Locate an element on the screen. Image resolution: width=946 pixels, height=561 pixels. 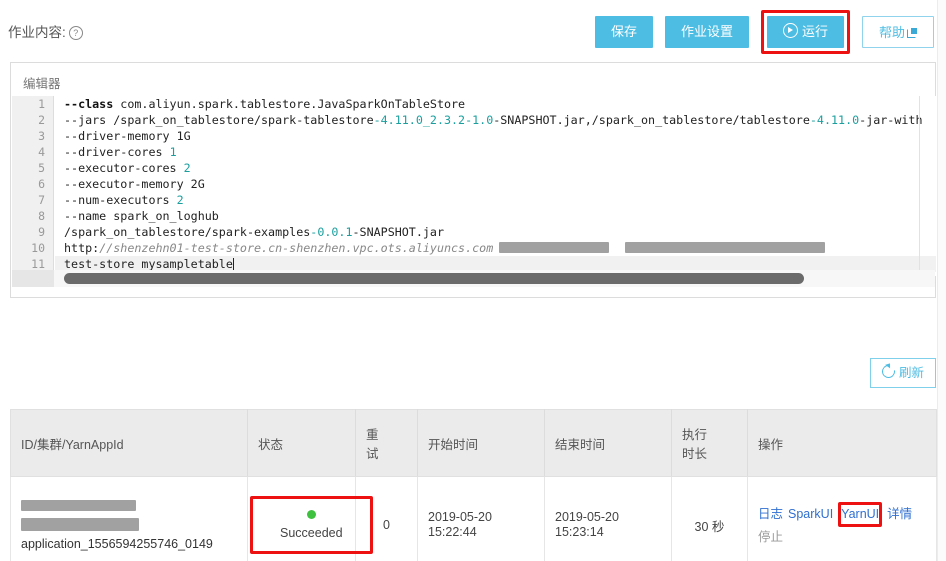
log-link: 日志 is located at coordinates (770, 514).